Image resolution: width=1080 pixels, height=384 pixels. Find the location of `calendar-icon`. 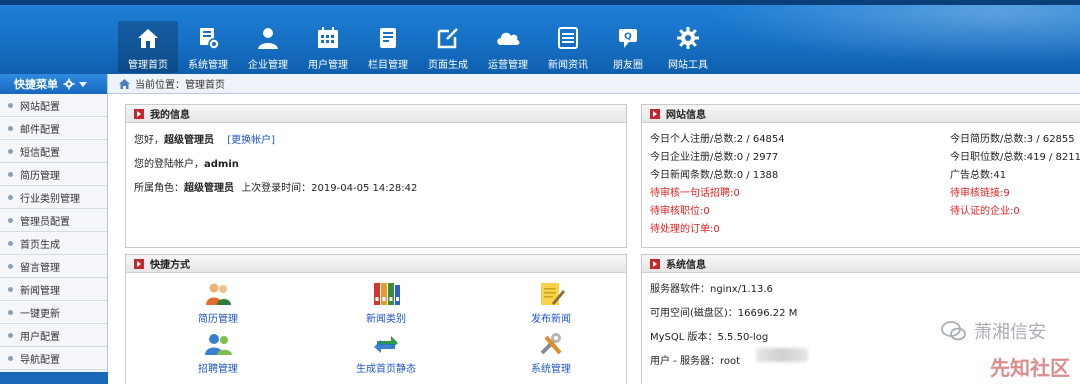

calendar-icon is located at coordinates (328, 37).